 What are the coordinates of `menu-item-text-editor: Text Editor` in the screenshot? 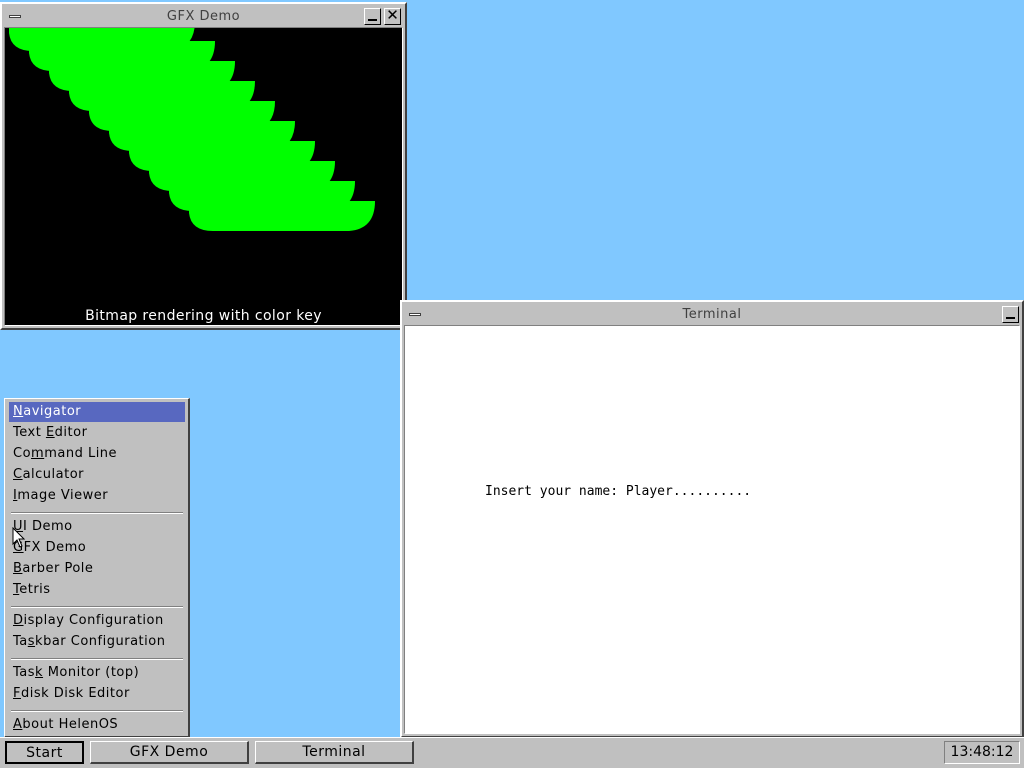 It's located at (97, 433).